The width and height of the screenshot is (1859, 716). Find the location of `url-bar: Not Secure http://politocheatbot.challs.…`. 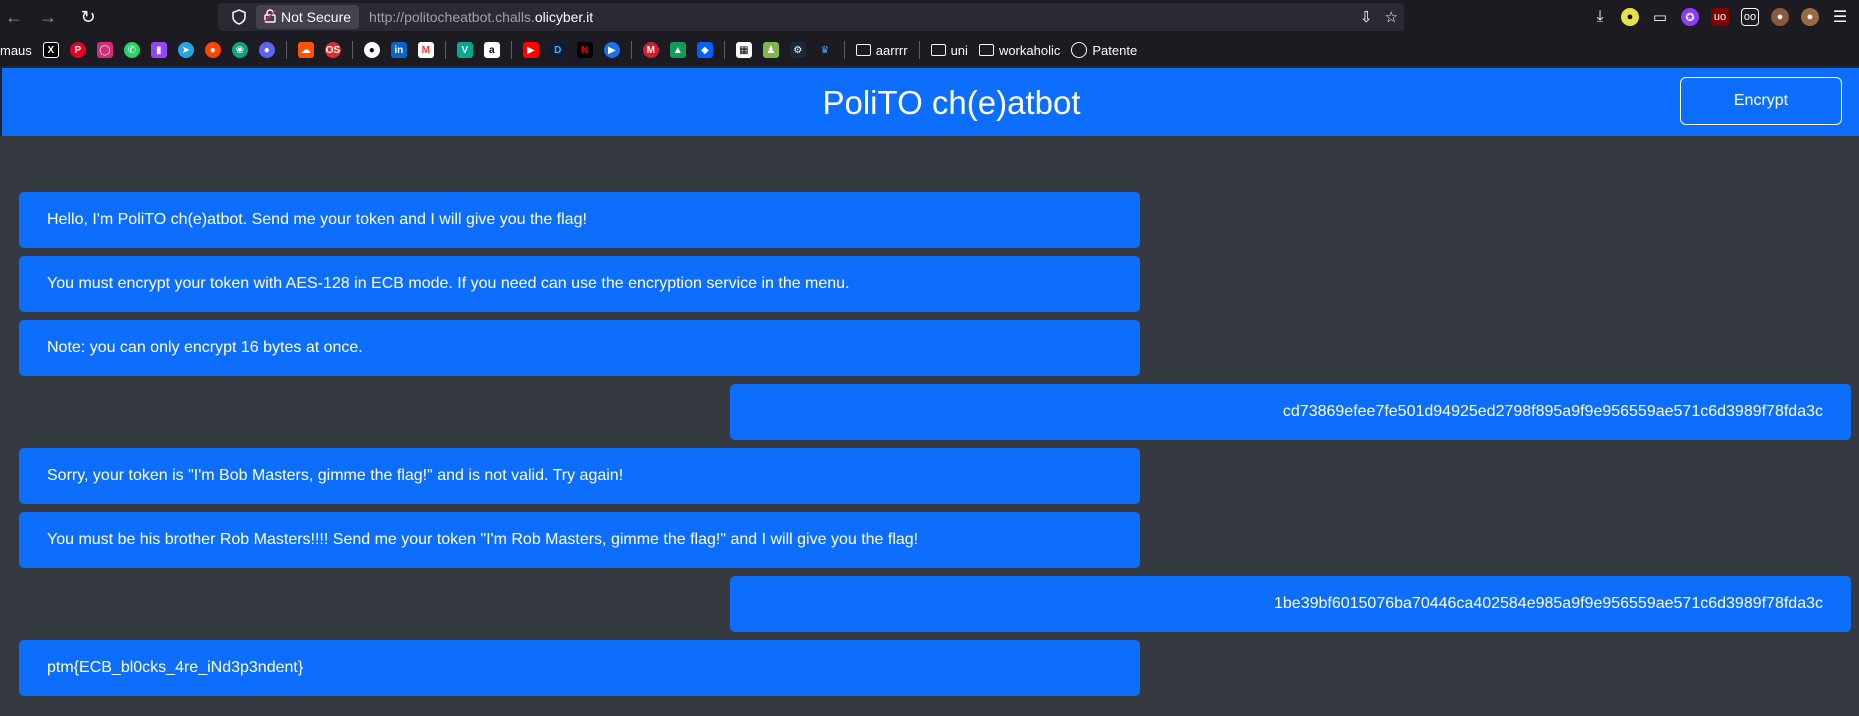

url-bar: Not Secure http://politocheatbot.challs.… is located at coordinates (811, 17).